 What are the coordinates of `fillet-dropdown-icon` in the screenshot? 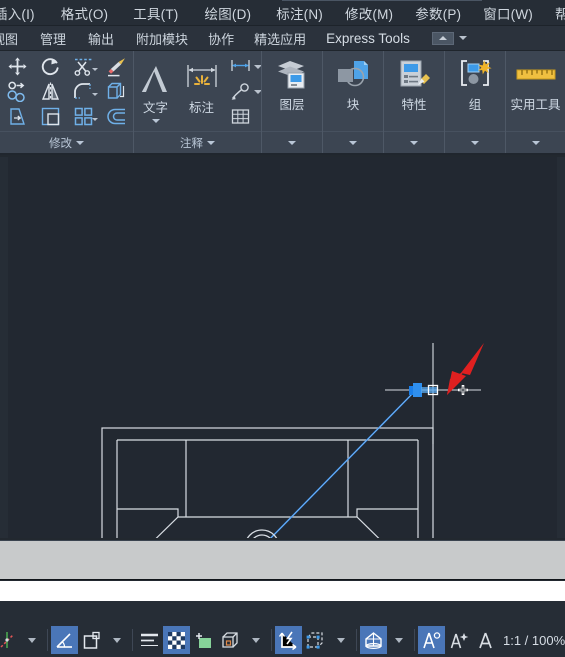 It's located at (94, 94).